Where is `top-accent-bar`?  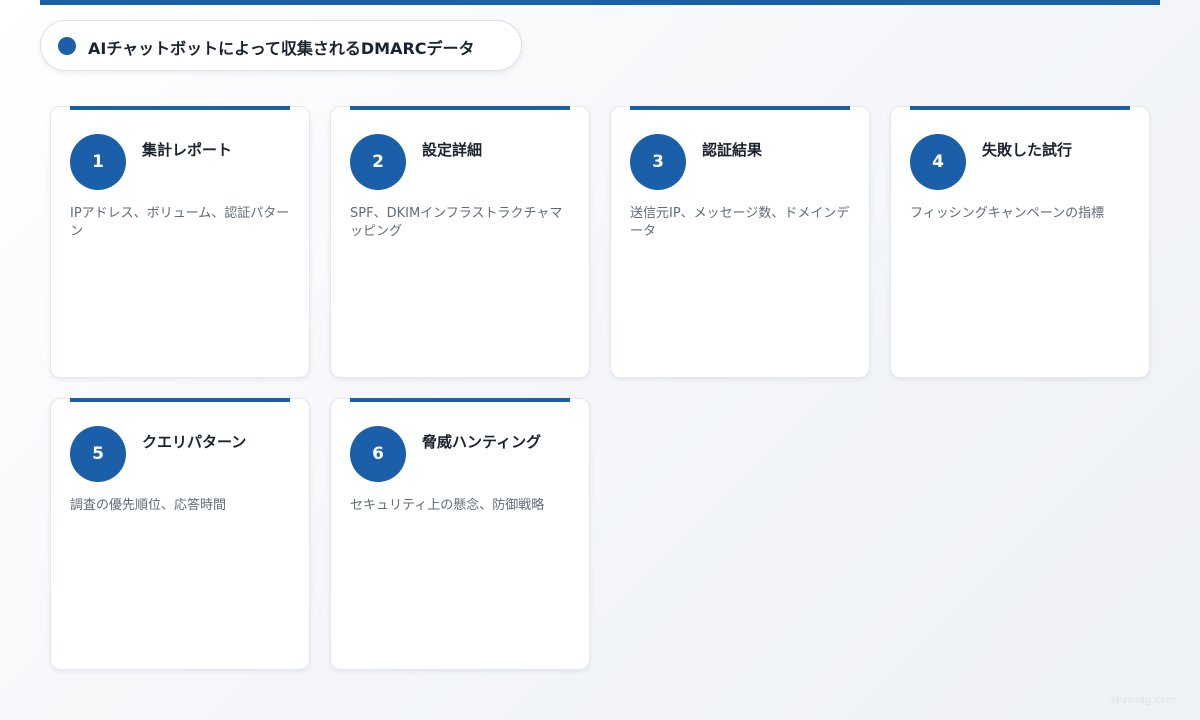 top-accent-bar is located at coordinates (600, 2).